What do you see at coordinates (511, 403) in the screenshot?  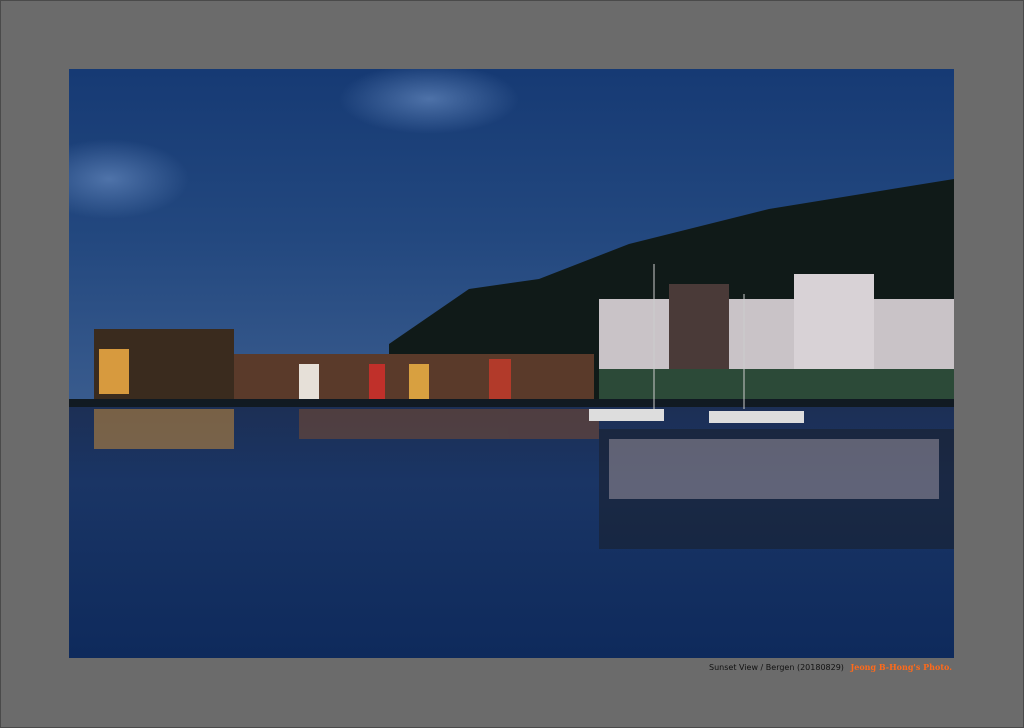 I see `quay` at bounding box center [511, 403].